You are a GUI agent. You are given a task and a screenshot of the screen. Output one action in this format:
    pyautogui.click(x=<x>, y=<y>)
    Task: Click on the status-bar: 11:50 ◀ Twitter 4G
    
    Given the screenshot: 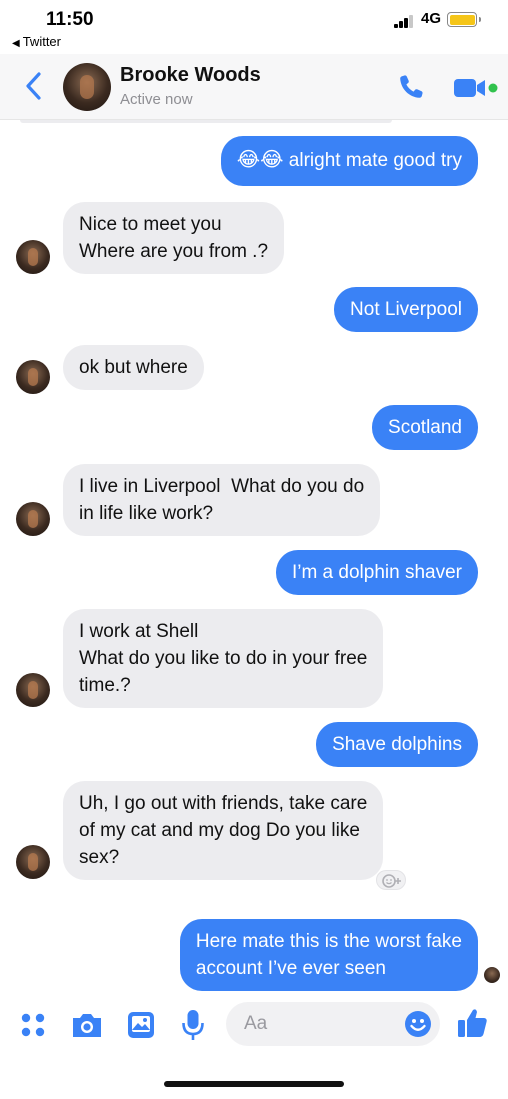 What is the action you would take?
    pyautogui.click(x=254, y=27)
    